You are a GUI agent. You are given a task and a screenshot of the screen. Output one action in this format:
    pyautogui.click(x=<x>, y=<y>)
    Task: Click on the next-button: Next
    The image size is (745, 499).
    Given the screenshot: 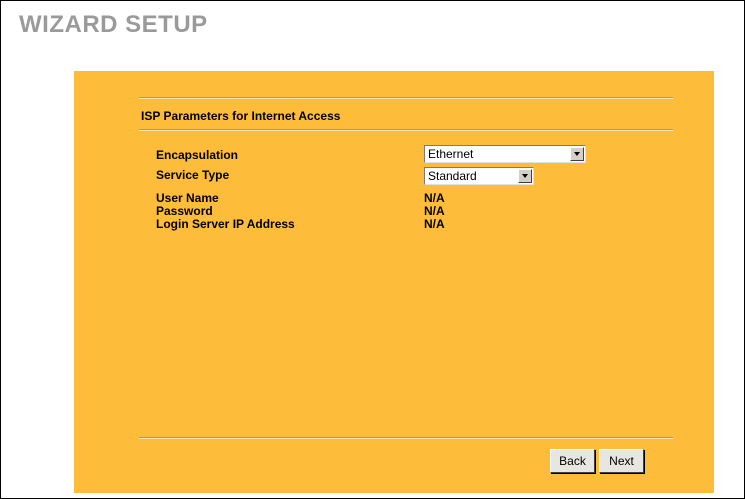 What is the action you would take?
    pyautogui.click(x=621, y=461)
    